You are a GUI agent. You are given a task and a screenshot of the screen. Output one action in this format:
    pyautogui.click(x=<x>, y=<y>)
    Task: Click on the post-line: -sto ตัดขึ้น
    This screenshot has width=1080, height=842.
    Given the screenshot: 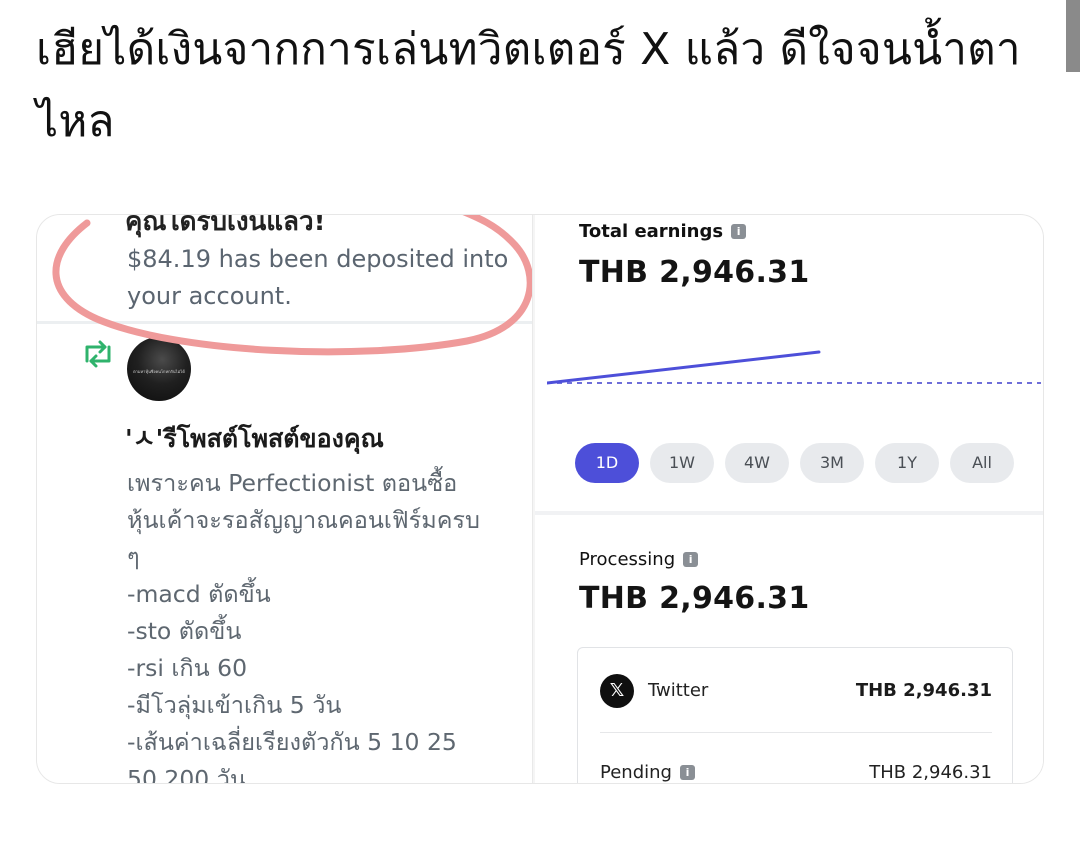 What is the action you would take?
    pyautogui.click(x=184, y=631)
    